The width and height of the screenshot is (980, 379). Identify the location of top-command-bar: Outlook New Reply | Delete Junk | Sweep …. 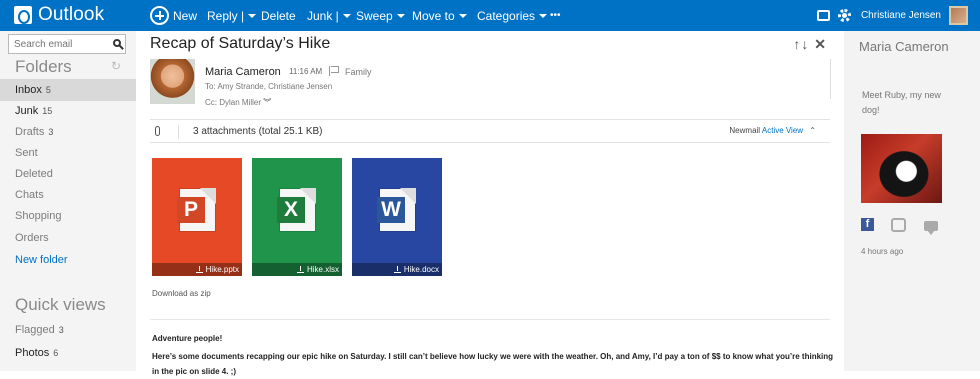
(490, 15).